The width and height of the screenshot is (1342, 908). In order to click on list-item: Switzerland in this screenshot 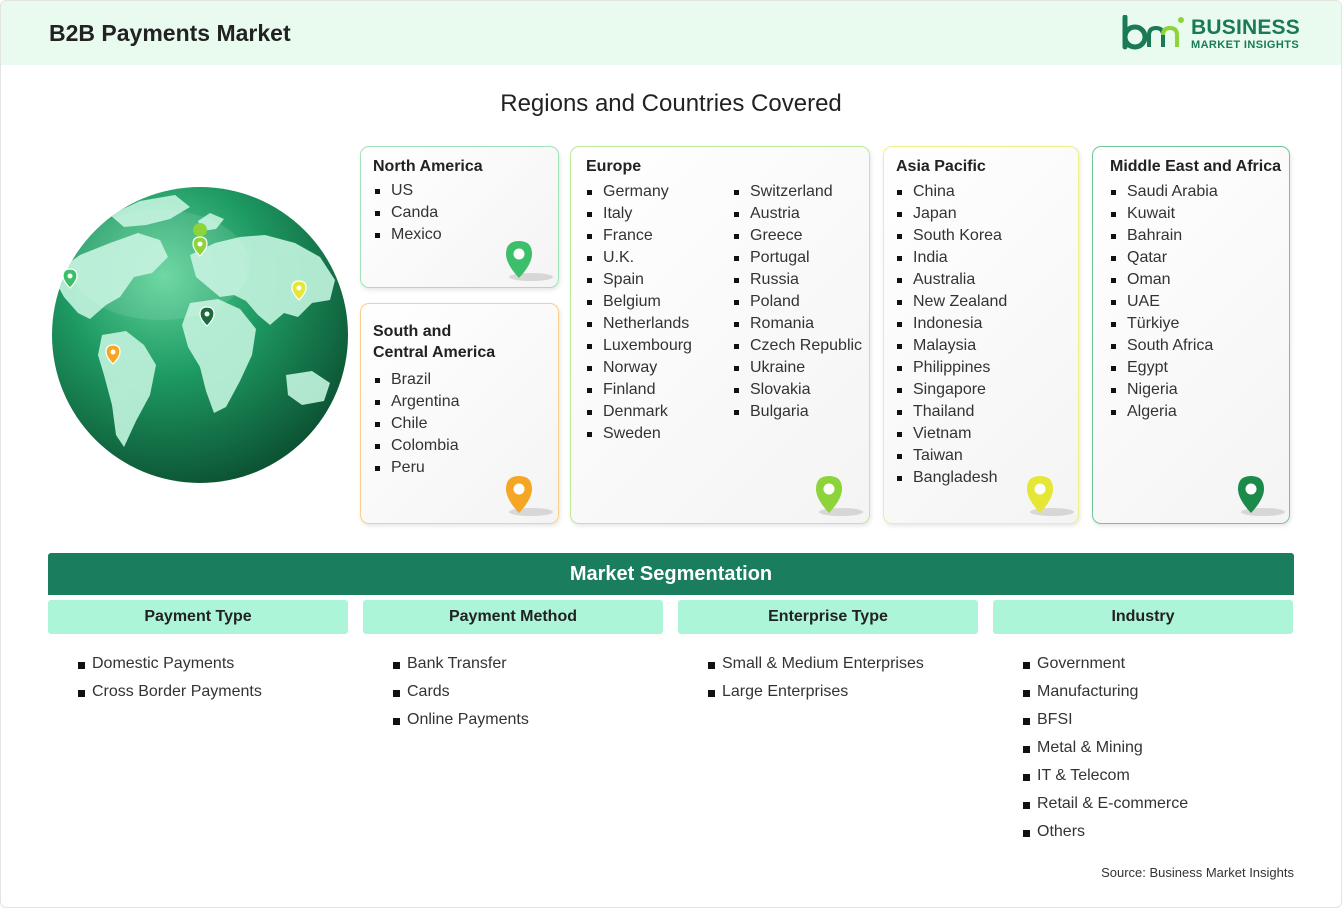, I will do `click(798, 192)`.